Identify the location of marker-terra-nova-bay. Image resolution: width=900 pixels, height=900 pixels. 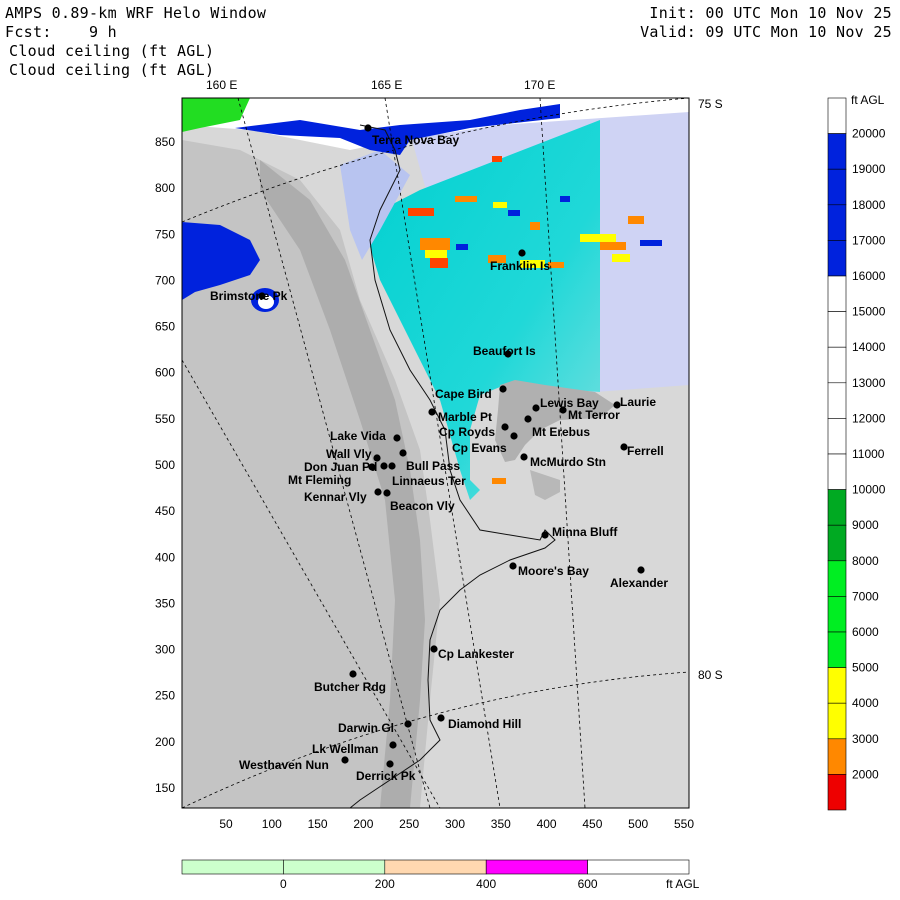
(368, 128).